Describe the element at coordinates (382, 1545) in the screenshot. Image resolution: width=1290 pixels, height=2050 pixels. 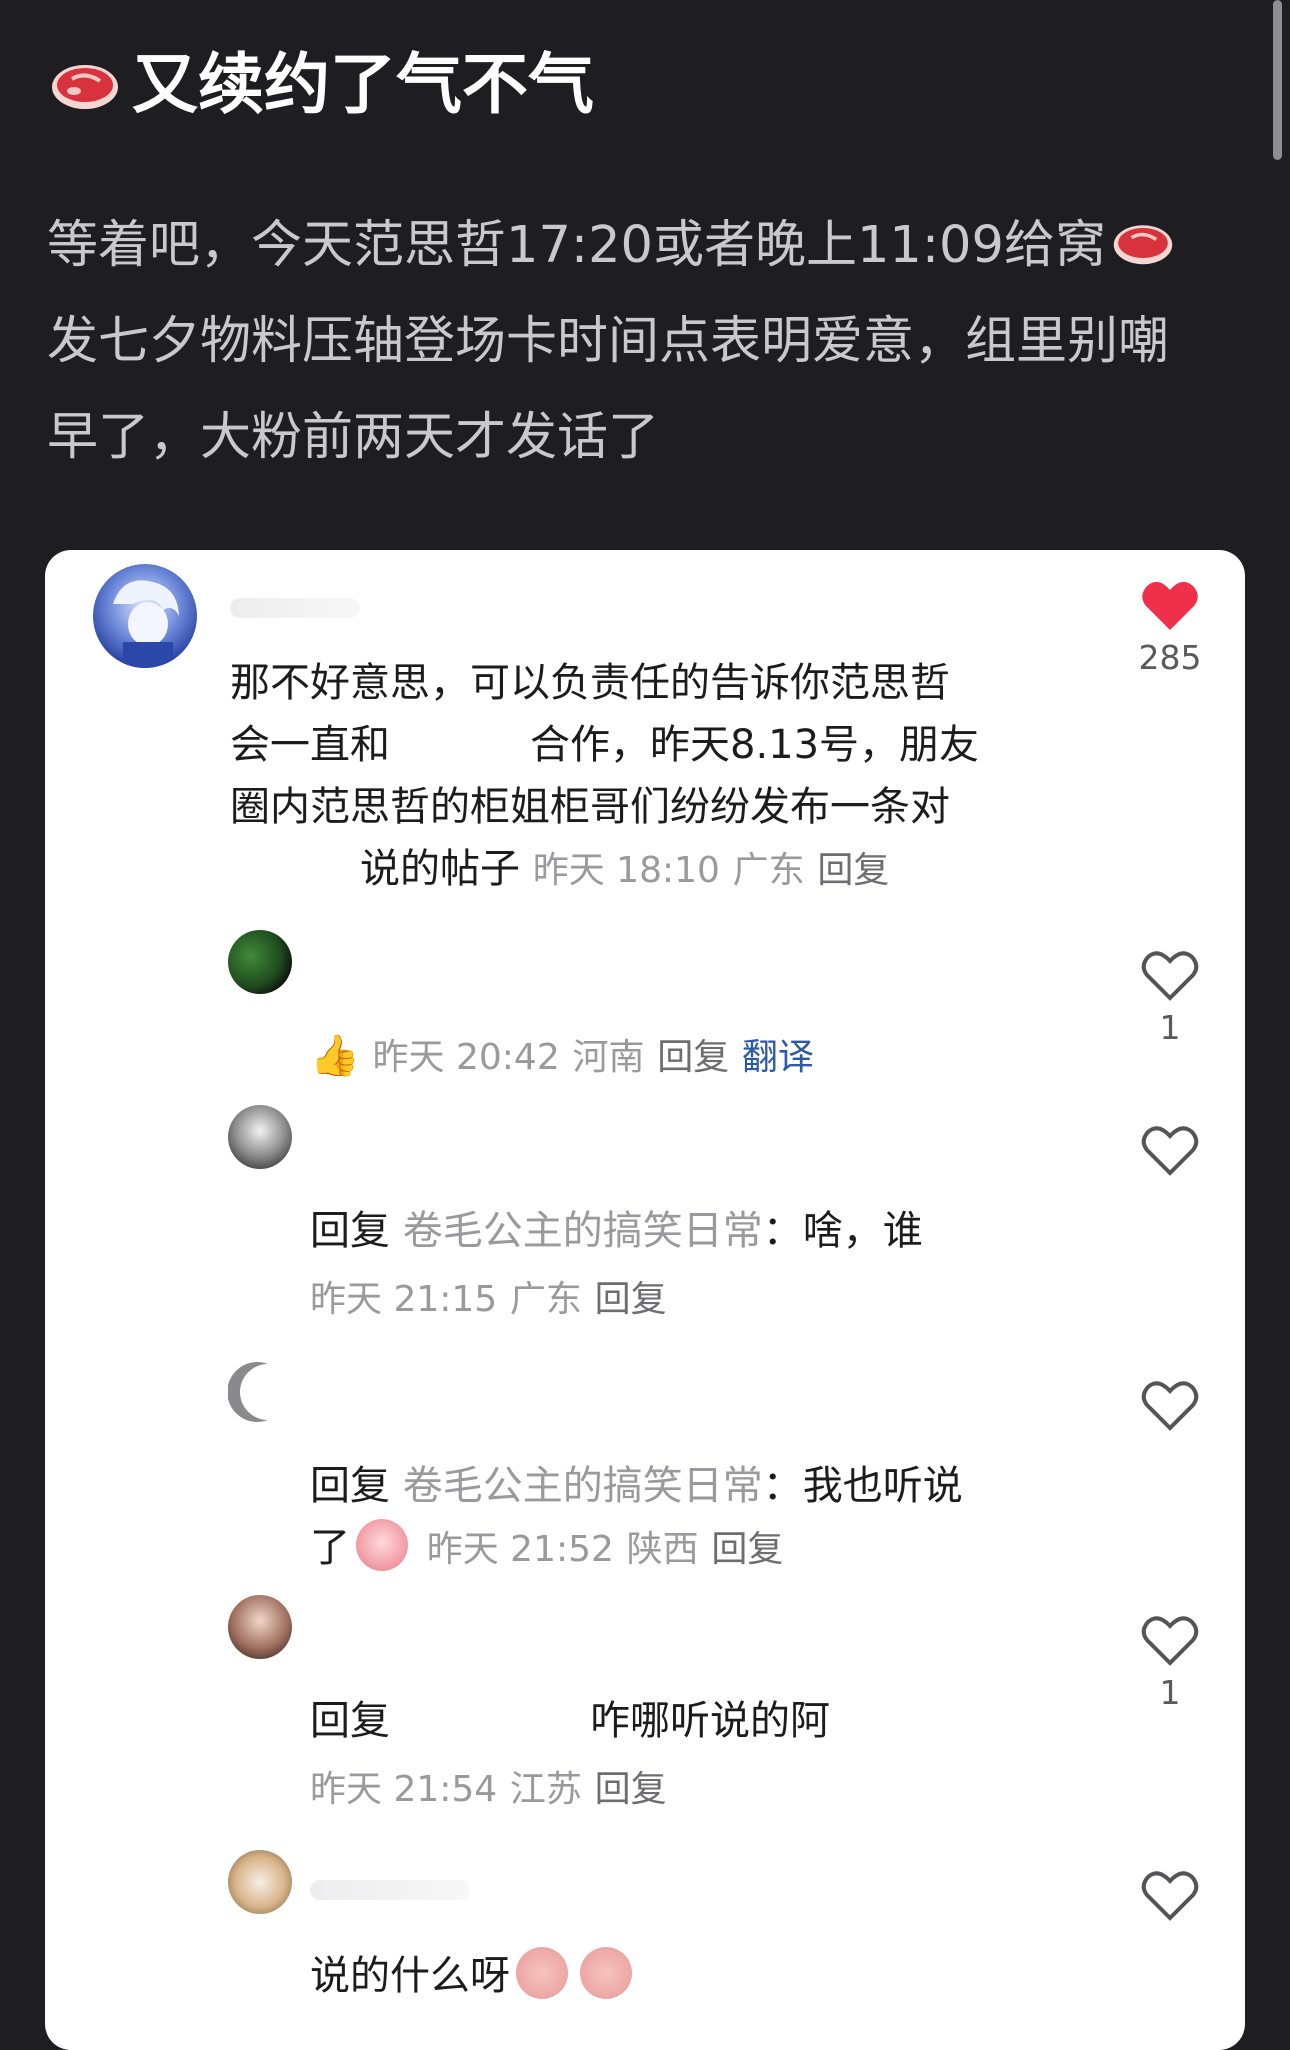
I see `crying-face-icon` at that location.